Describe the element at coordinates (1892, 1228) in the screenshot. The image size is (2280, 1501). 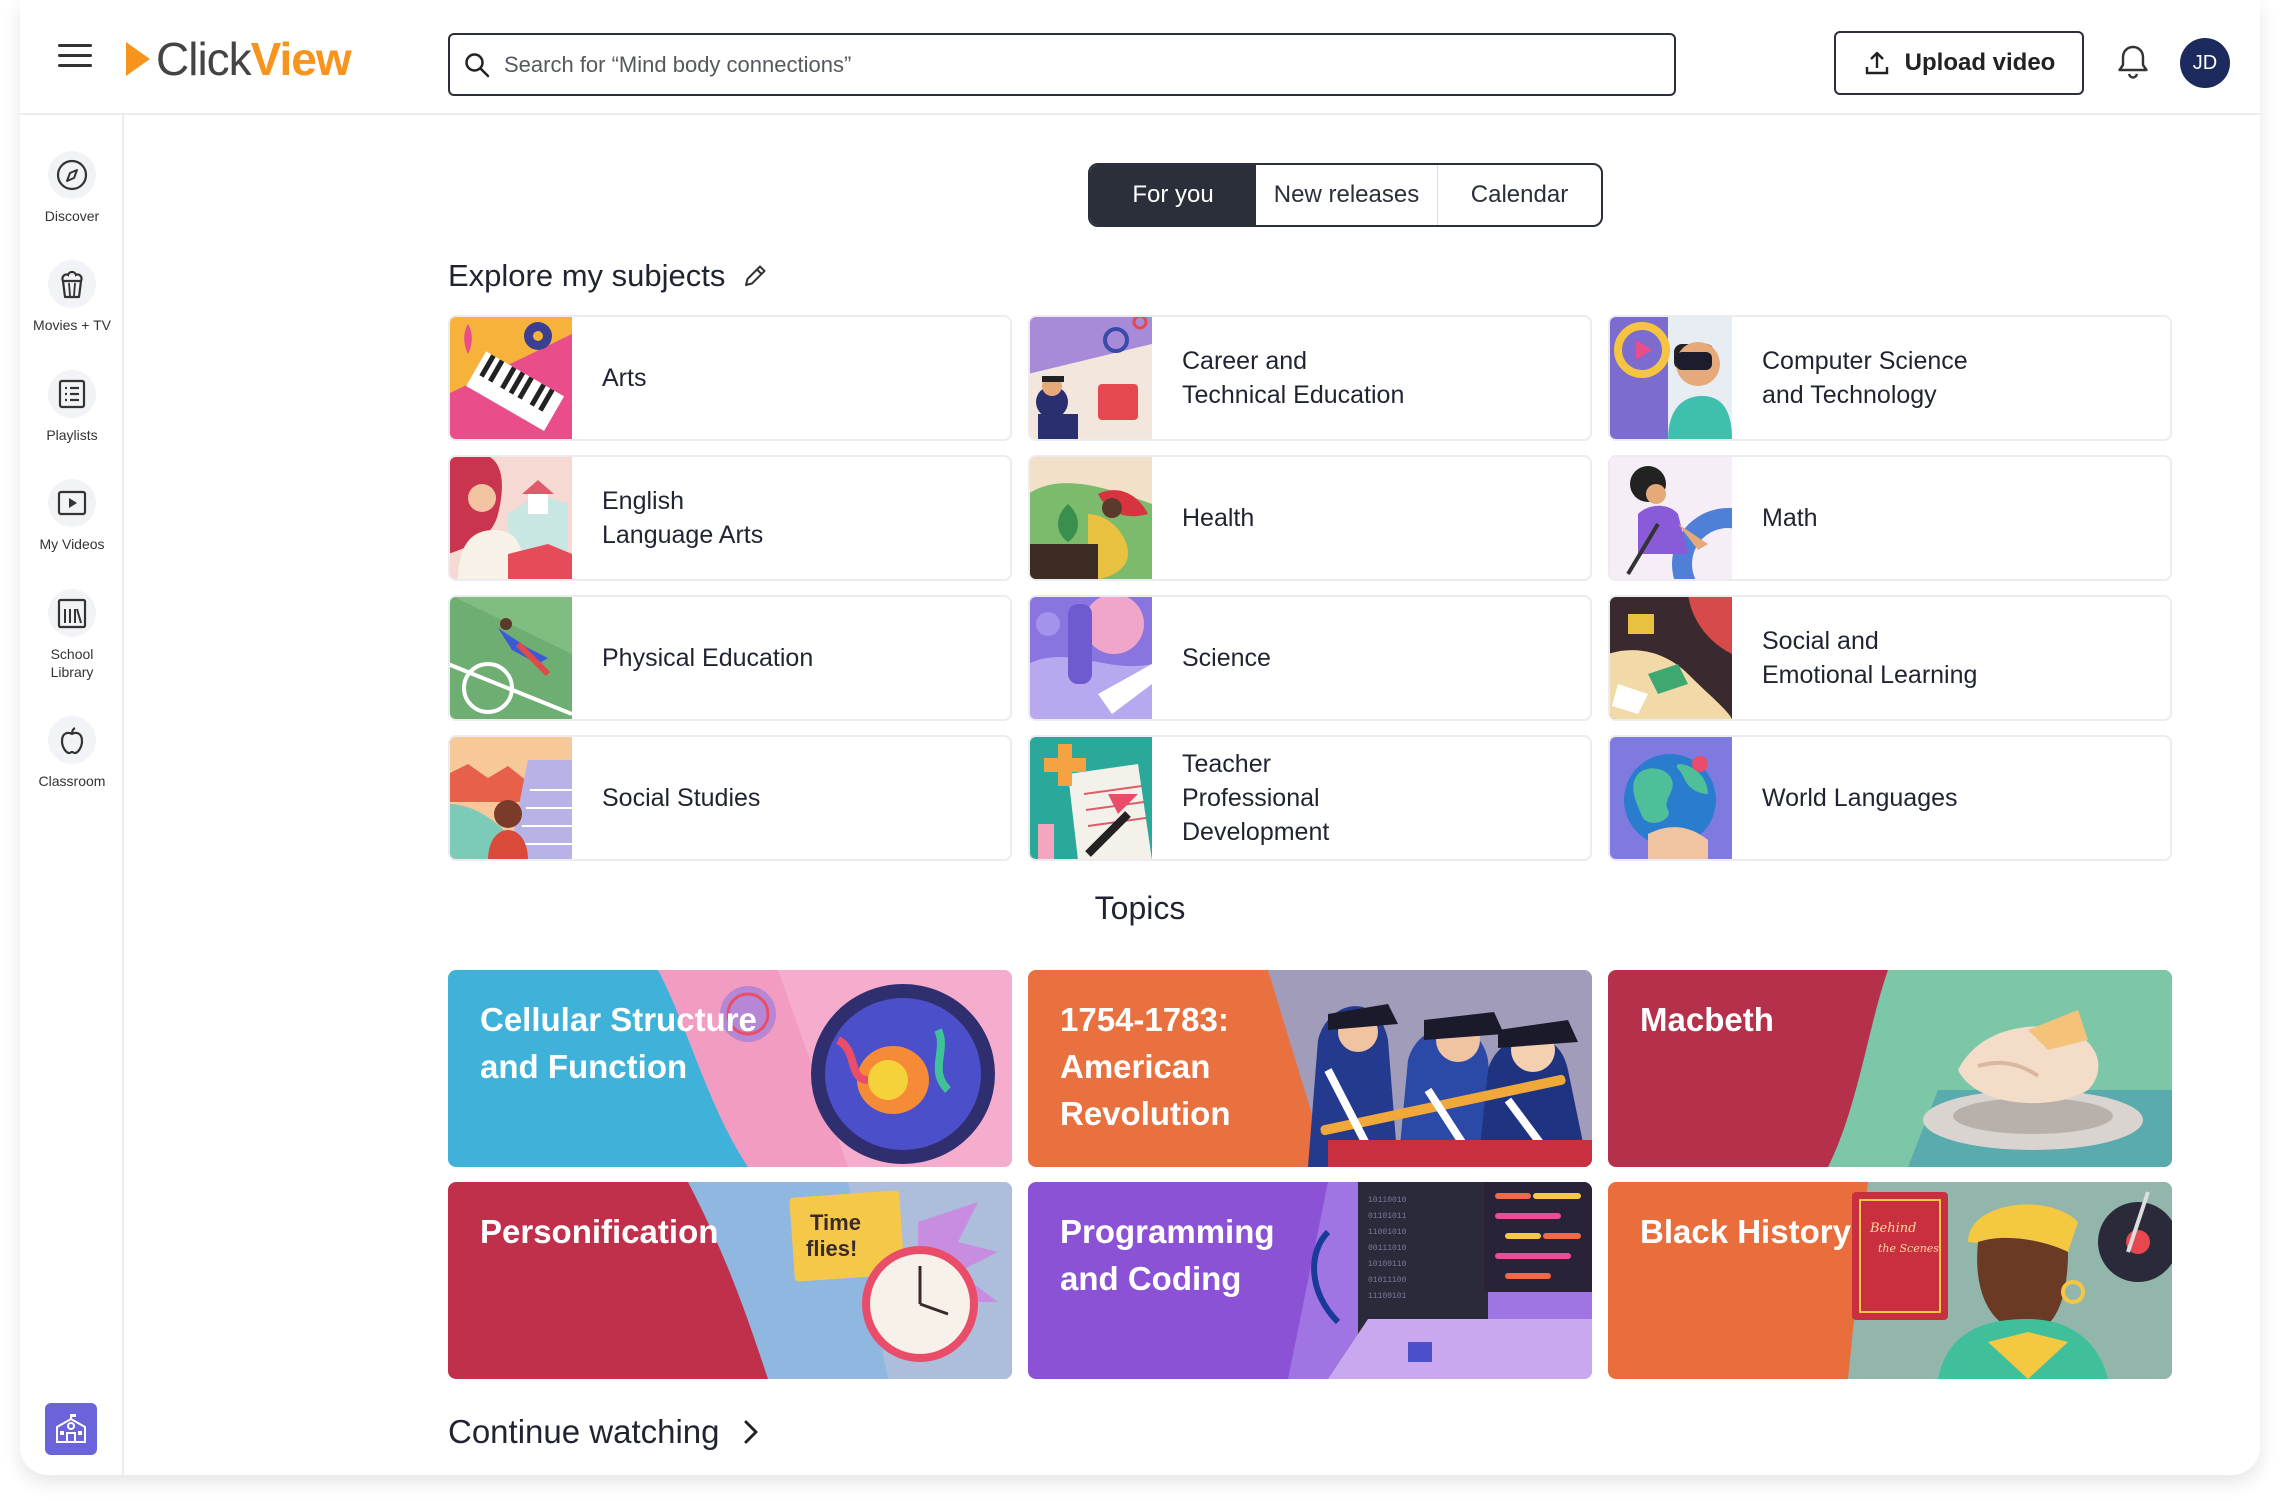
I see `svg-text: Behind` at that location.